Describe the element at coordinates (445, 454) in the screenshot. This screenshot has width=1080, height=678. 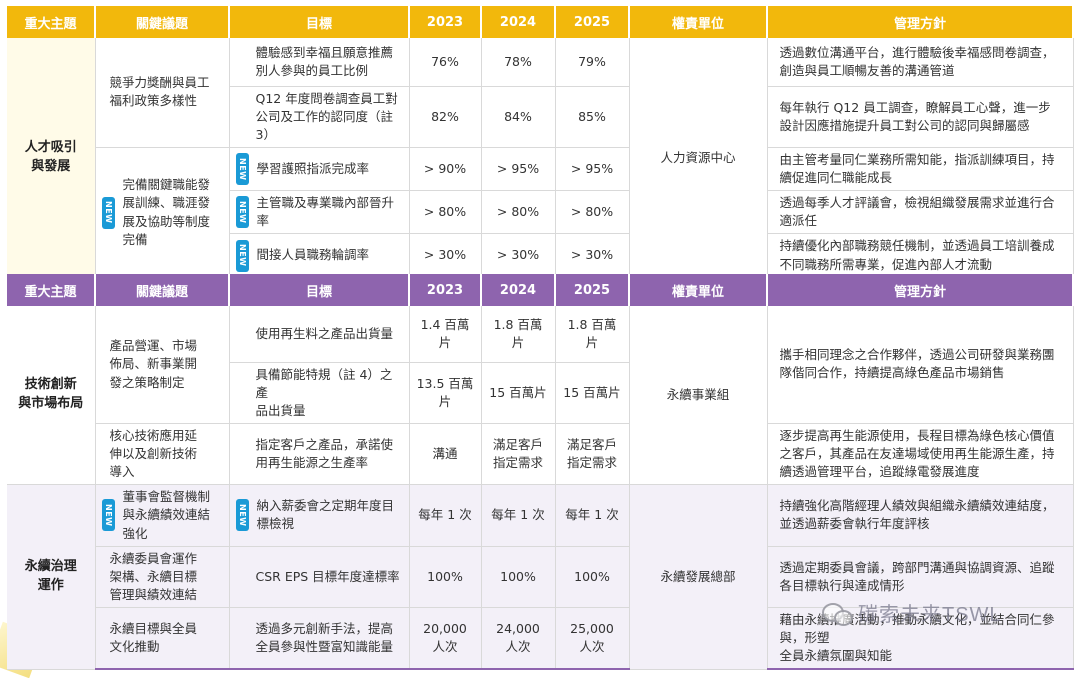
I see `value-2023: 溝通` at that location.